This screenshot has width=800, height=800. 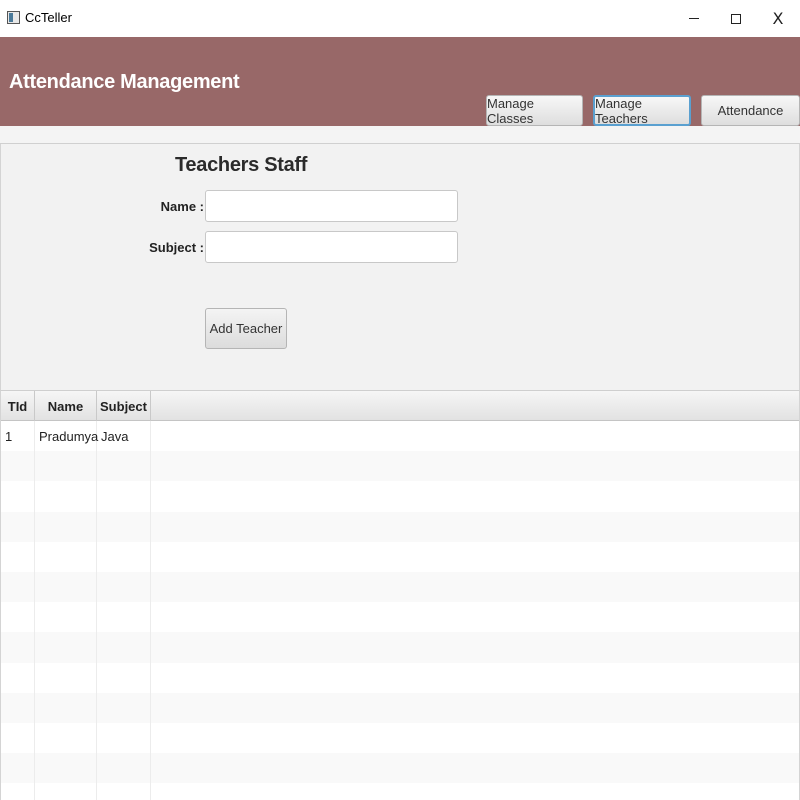 I want to click on header-separator, so click(x=400, y=135).